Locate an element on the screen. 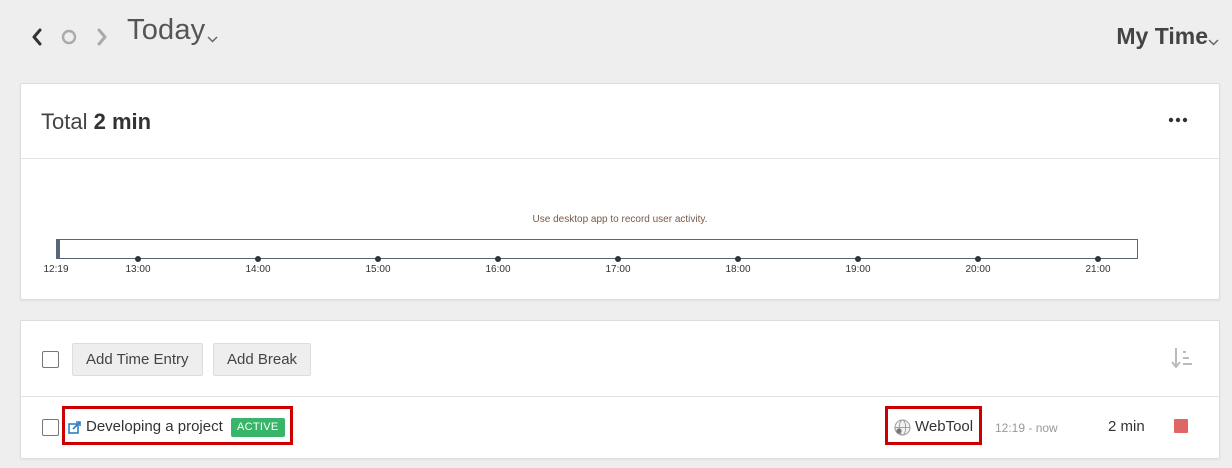 This screenshot has height=468, width=1232. ellipsis-icon is located at coordinates (1178, 120).